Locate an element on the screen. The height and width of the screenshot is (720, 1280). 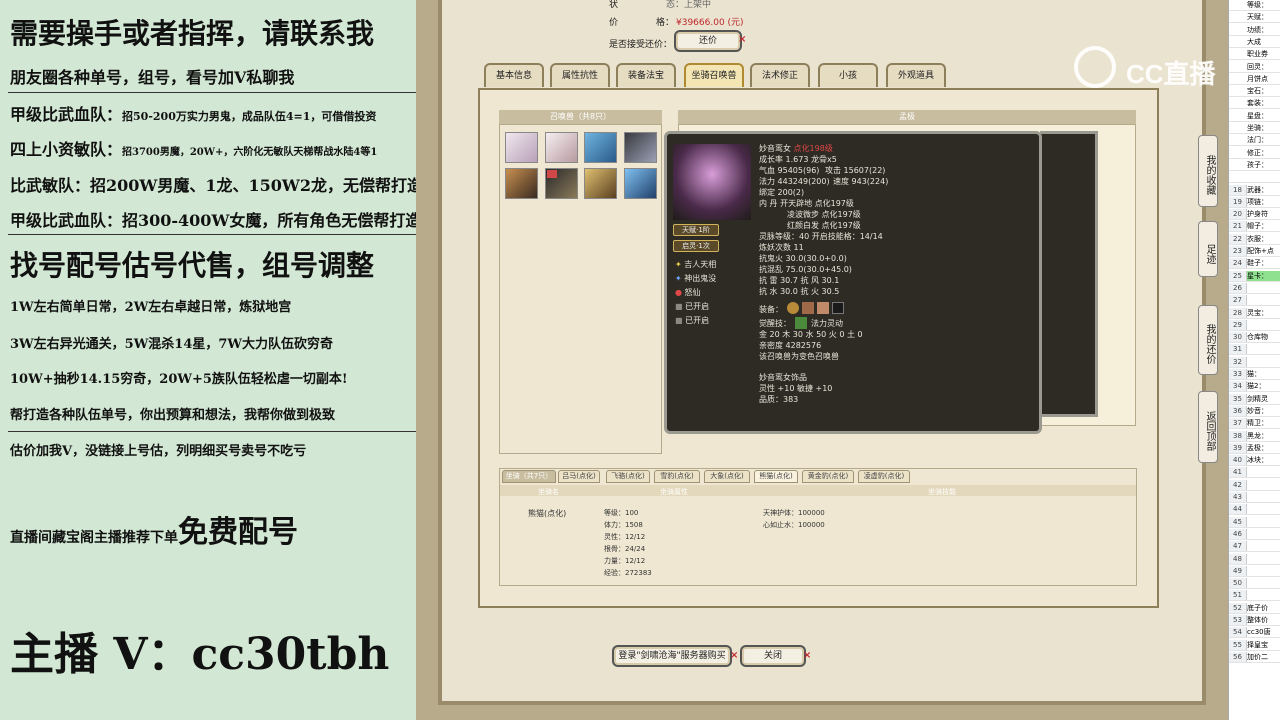
sheet-row: 51 is located at coordinates (1254, 596).